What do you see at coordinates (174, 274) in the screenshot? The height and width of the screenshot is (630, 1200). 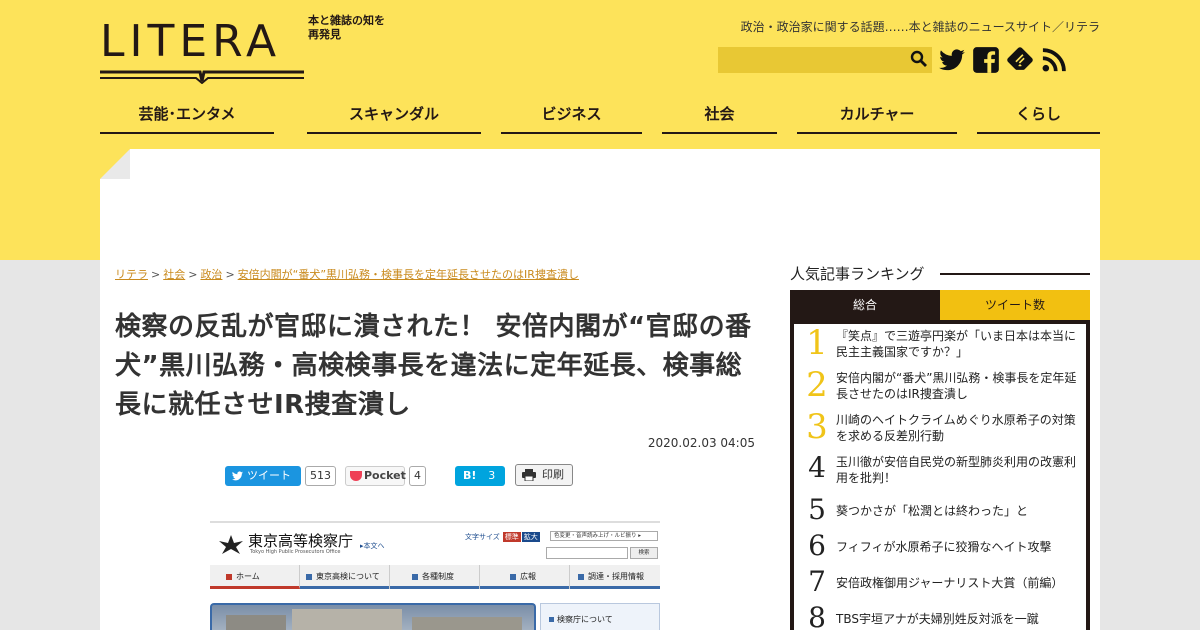 I see `breadcrumb-society: 社会` at bounding box center [174, 274].